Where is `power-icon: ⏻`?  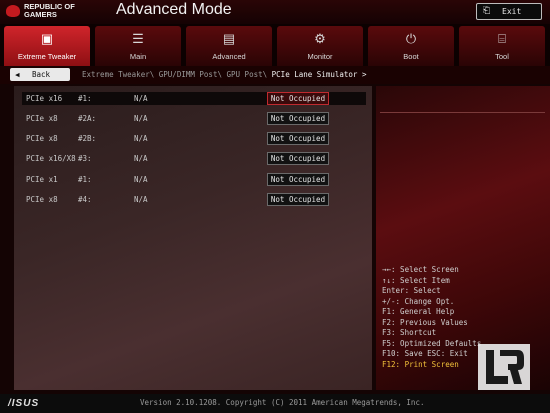
power-icon: ⏻ is located at coordinates (411, 38).